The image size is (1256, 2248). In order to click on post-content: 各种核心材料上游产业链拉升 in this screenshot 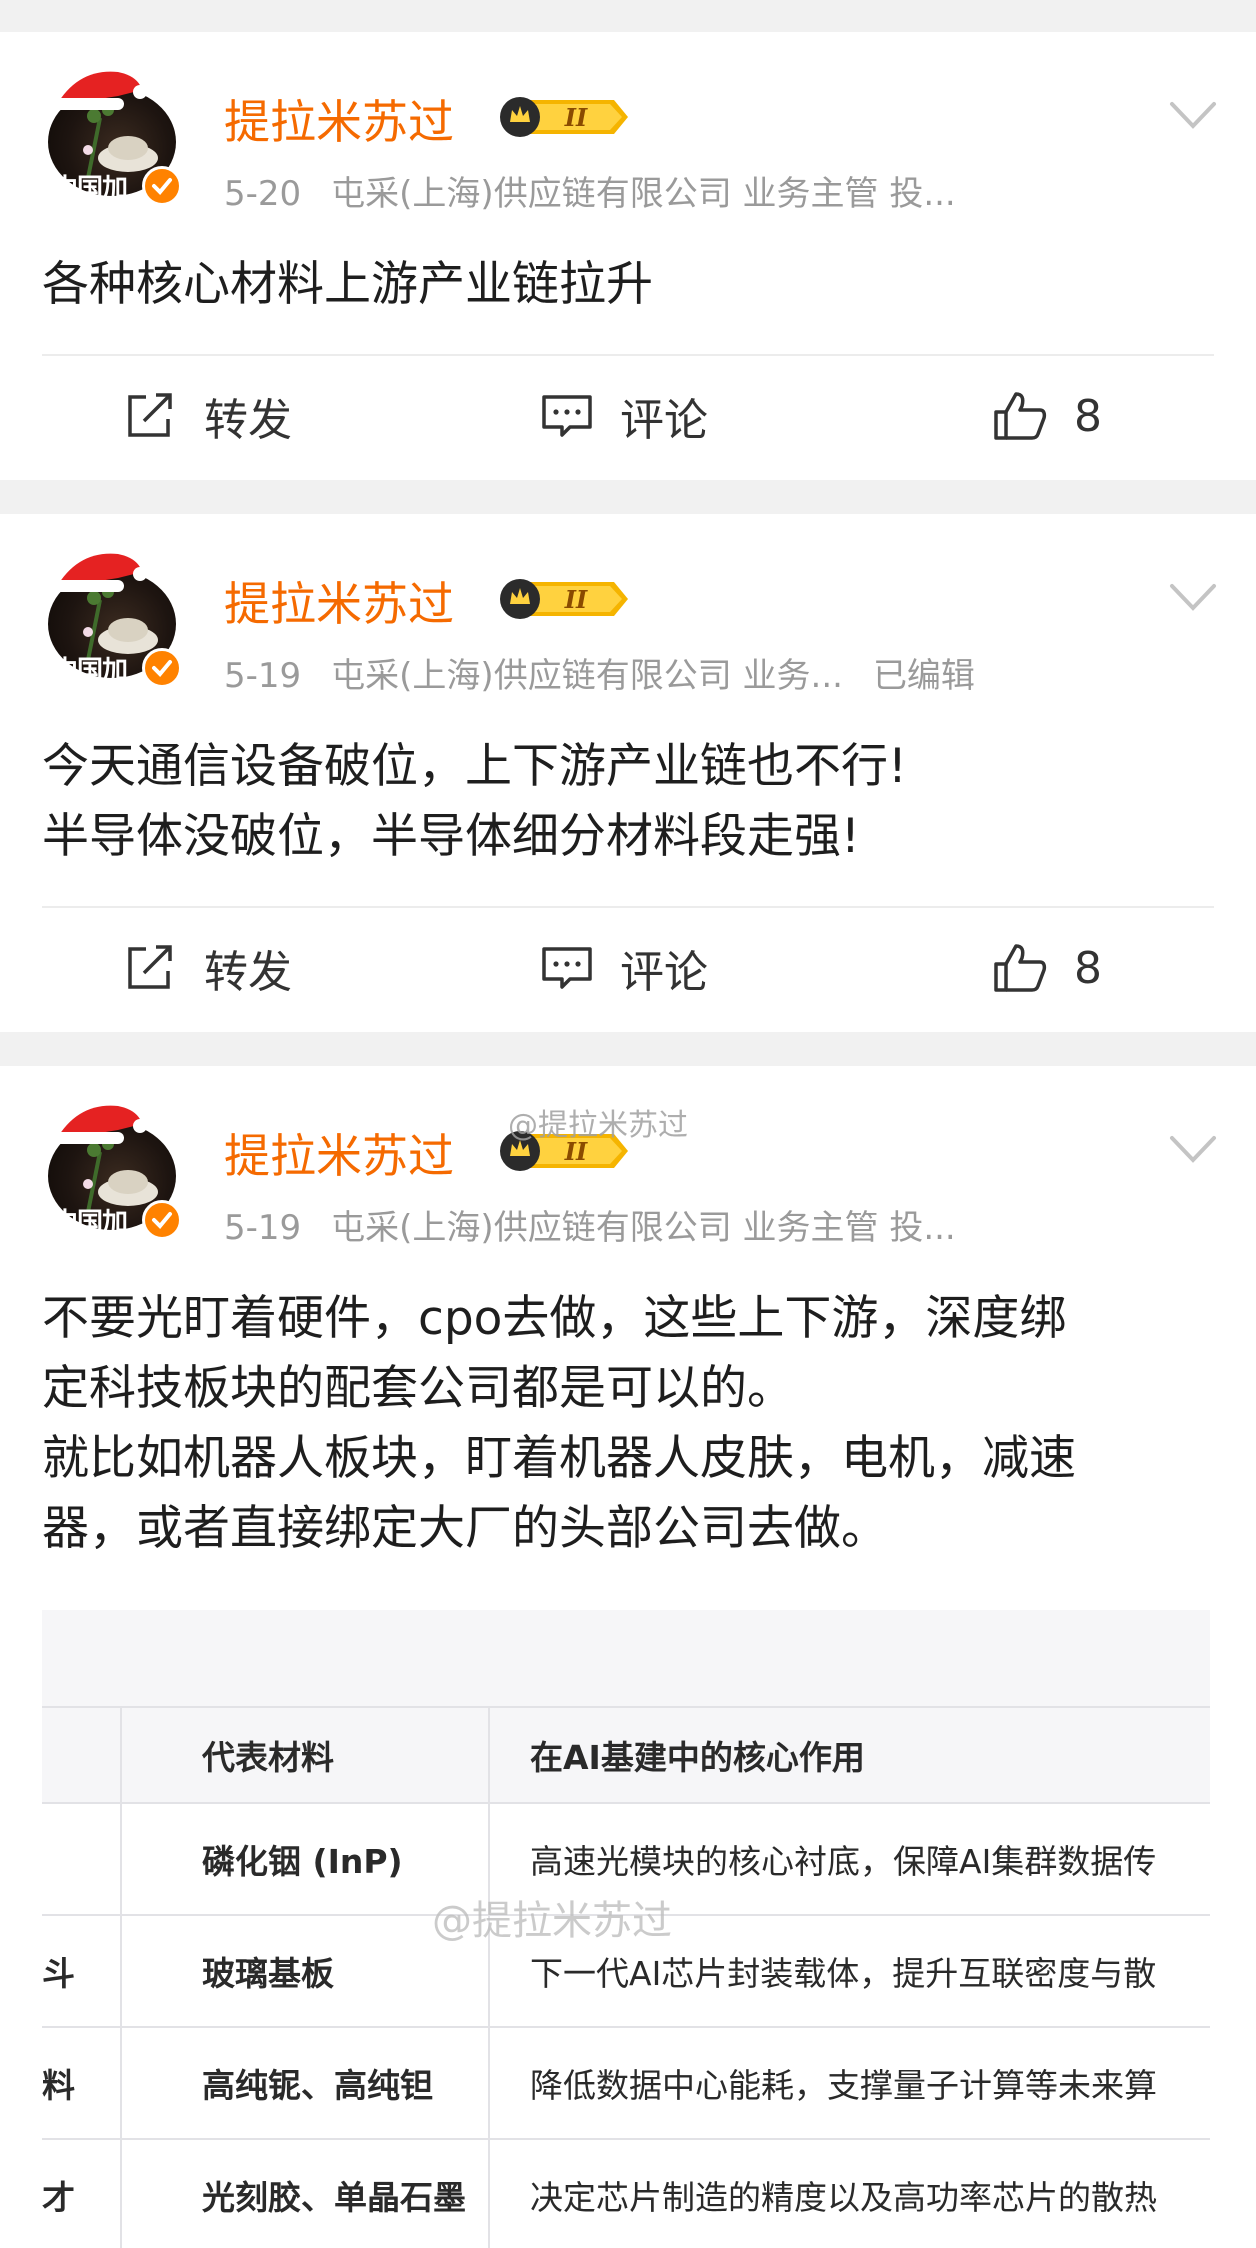, I will do `click(632, 285)`.